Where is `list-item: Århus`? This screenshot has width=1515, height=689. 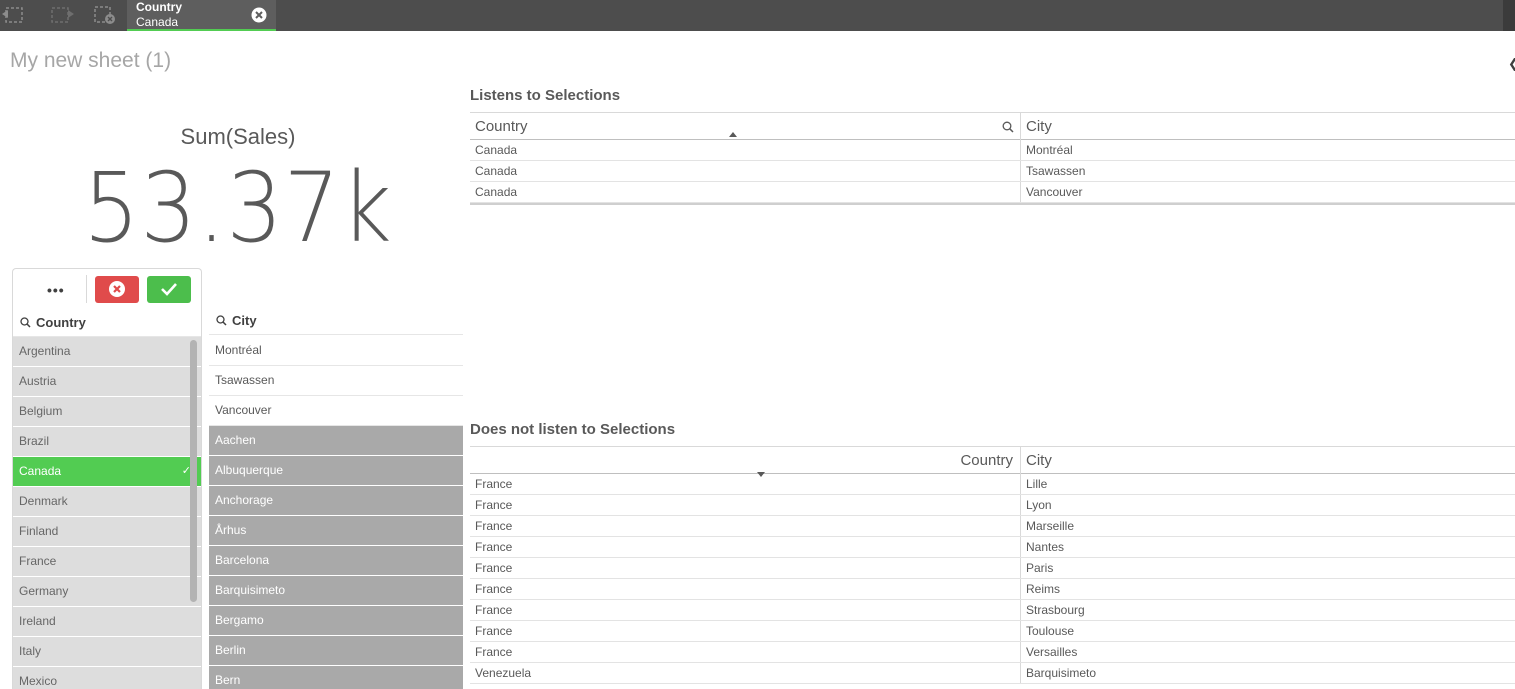 list-item: Århus is located at coordinates (336, 531).